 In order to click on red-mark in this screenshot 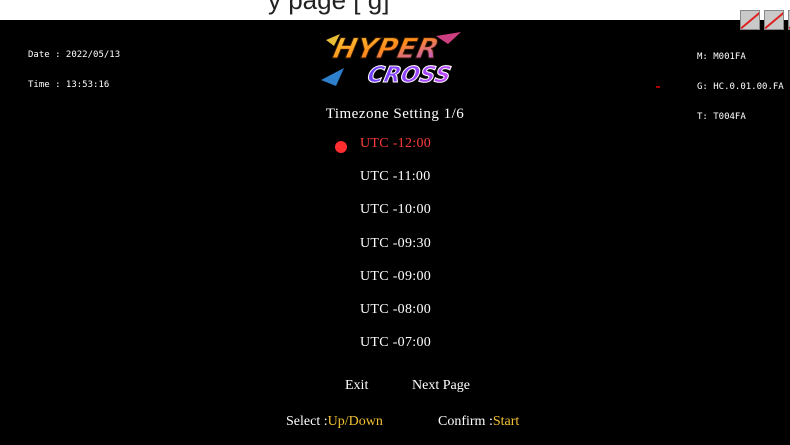, I will do `click(658, 87)`.